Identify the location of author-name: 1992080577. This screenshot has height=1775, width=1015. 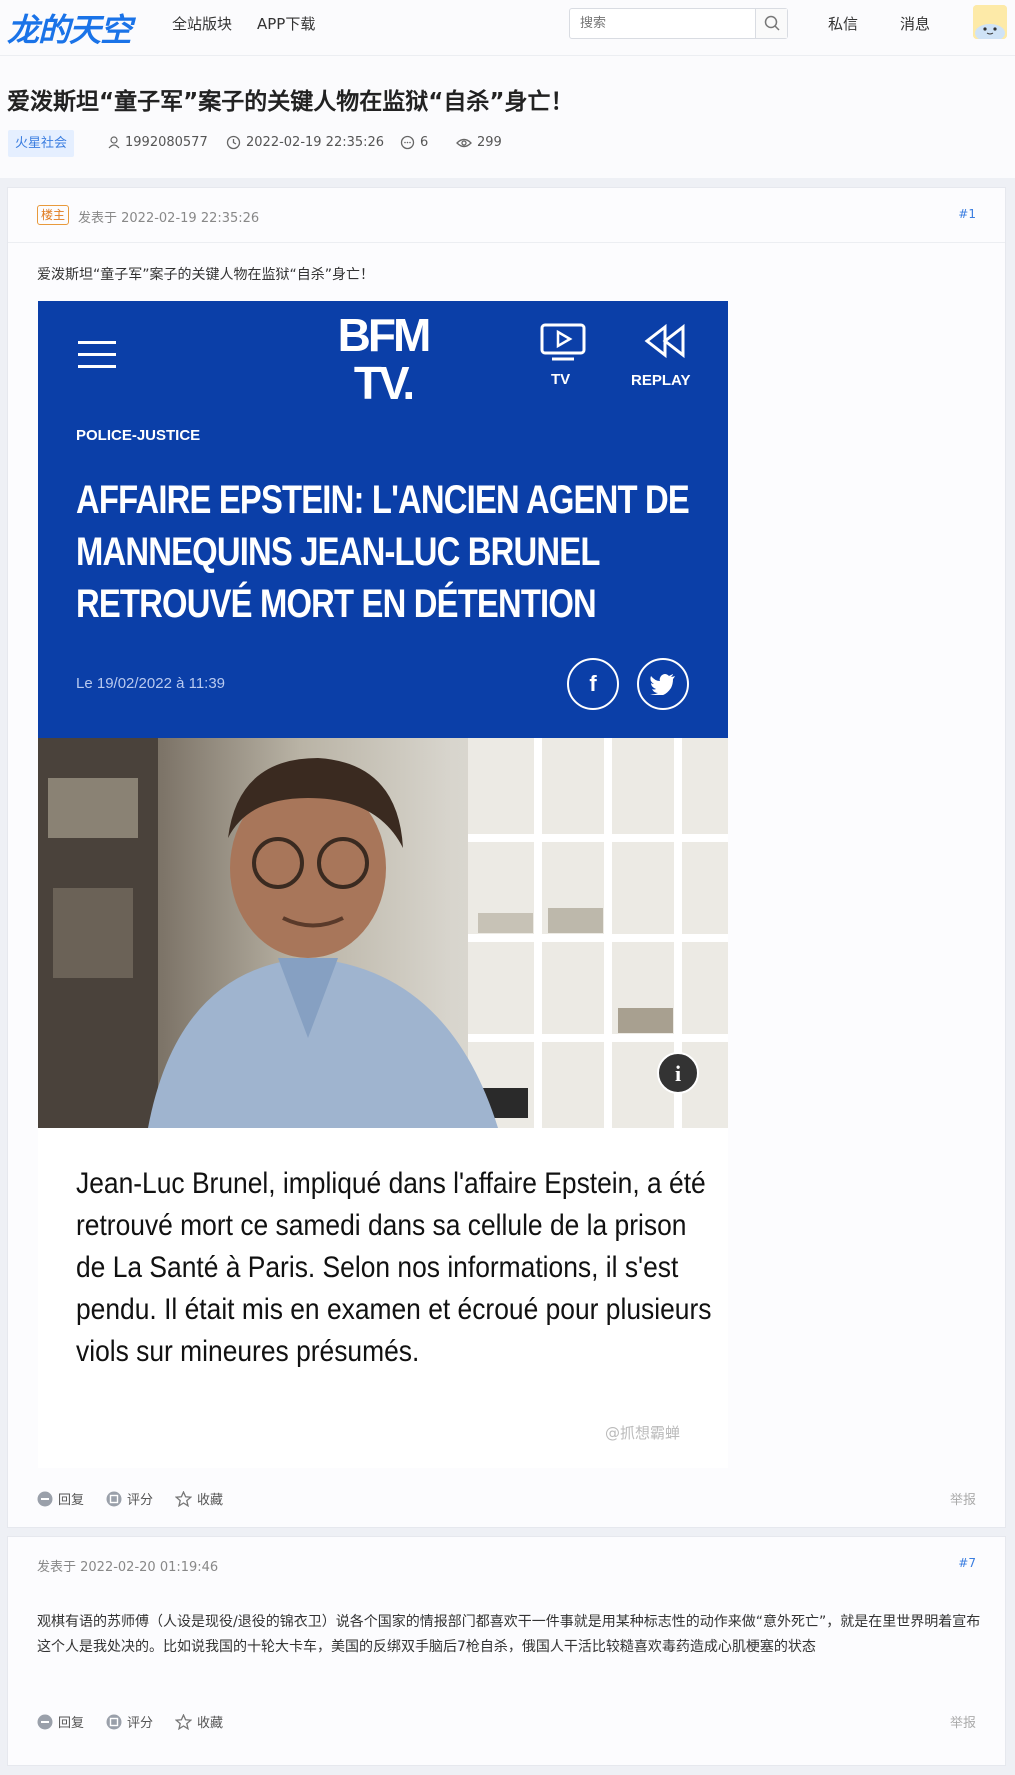
(166, 142).